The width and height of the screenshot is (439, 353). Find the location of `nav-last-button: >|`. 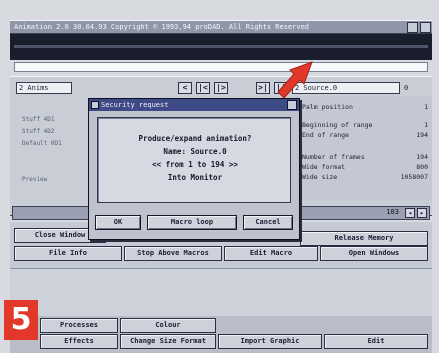

nav-last-button: >| is located at coordinates (263, 88).